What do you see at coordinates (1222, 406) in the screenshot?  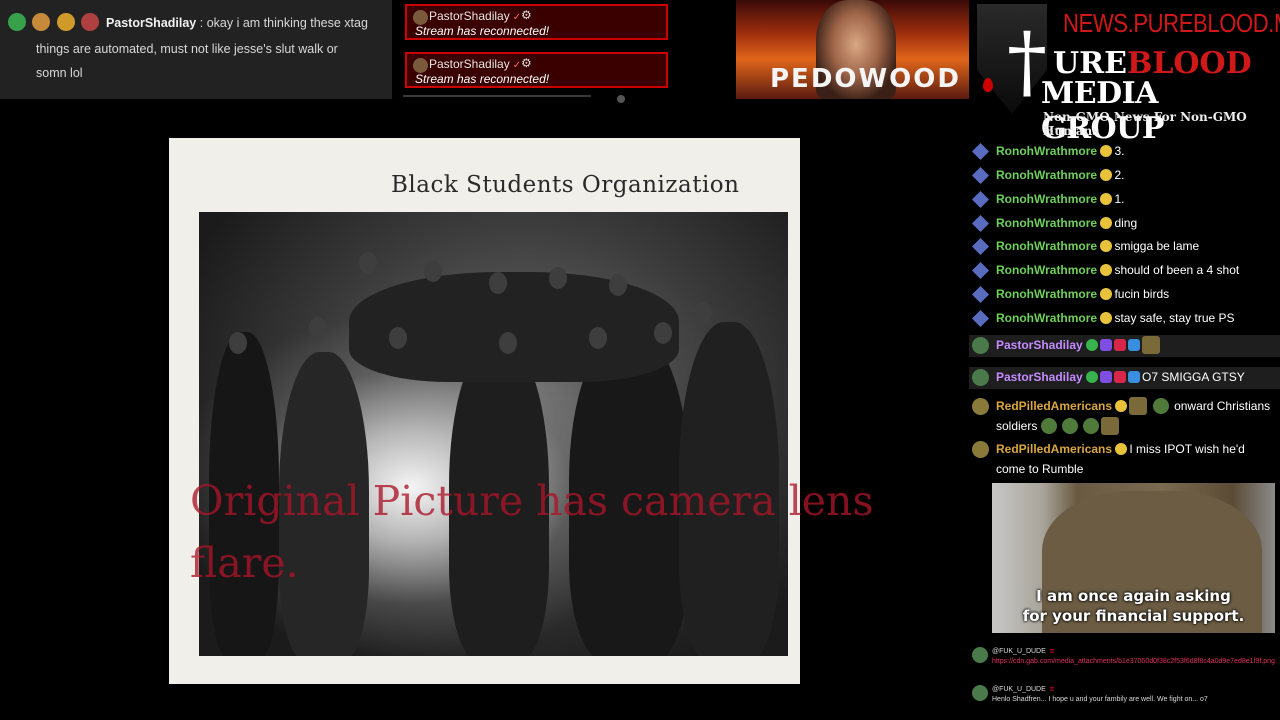 I see `chat-text: onward Christians` at bounding box center [1222, 406].